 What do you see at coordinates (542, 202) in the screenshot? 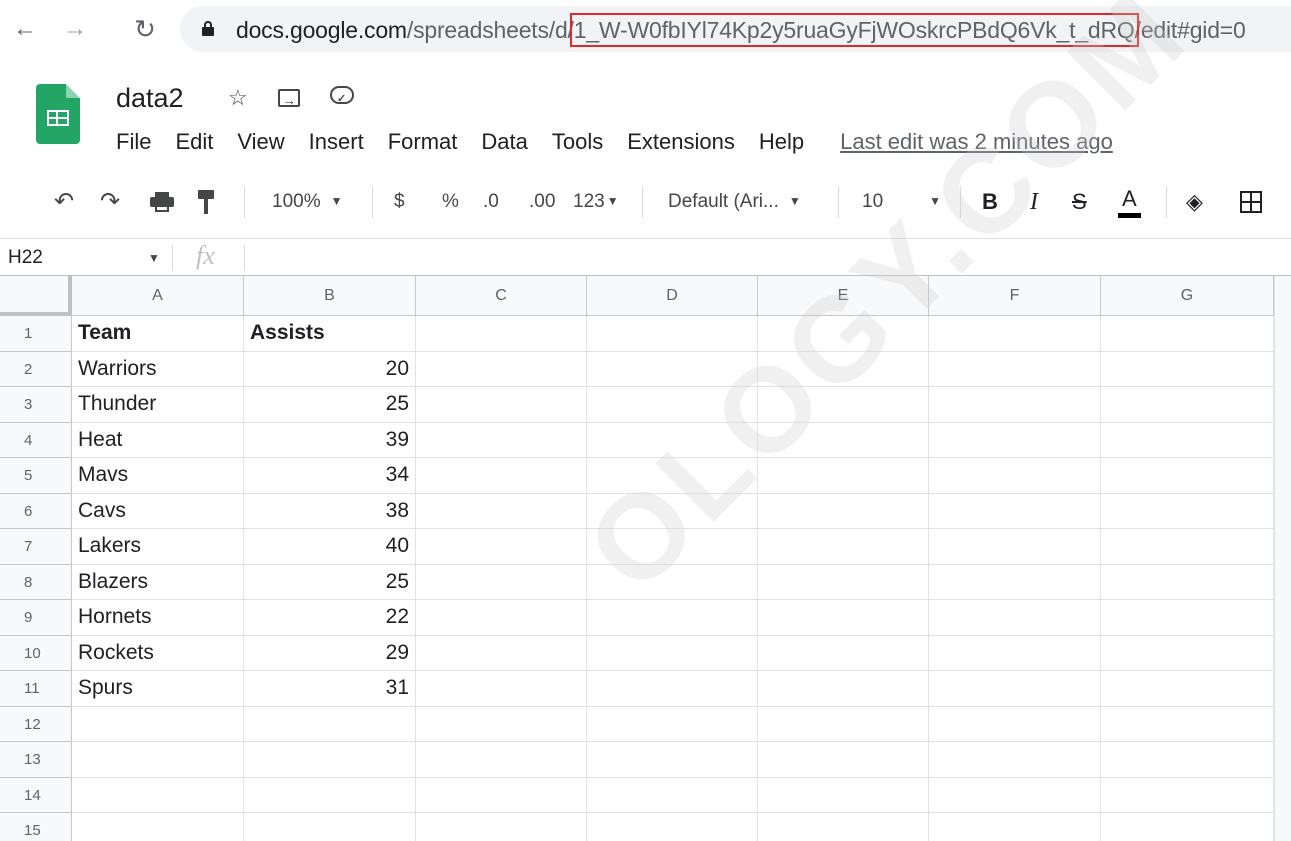
I see `increase-decimal-button: .00` at bounding box center [542, 202].